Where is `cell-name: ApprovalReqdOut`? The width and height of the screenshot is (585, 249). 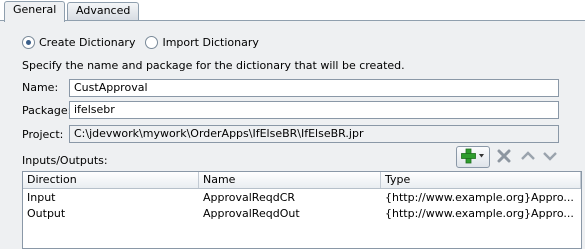
cell-name: ApprovalReqdOut is located at coordinates (251, 213).